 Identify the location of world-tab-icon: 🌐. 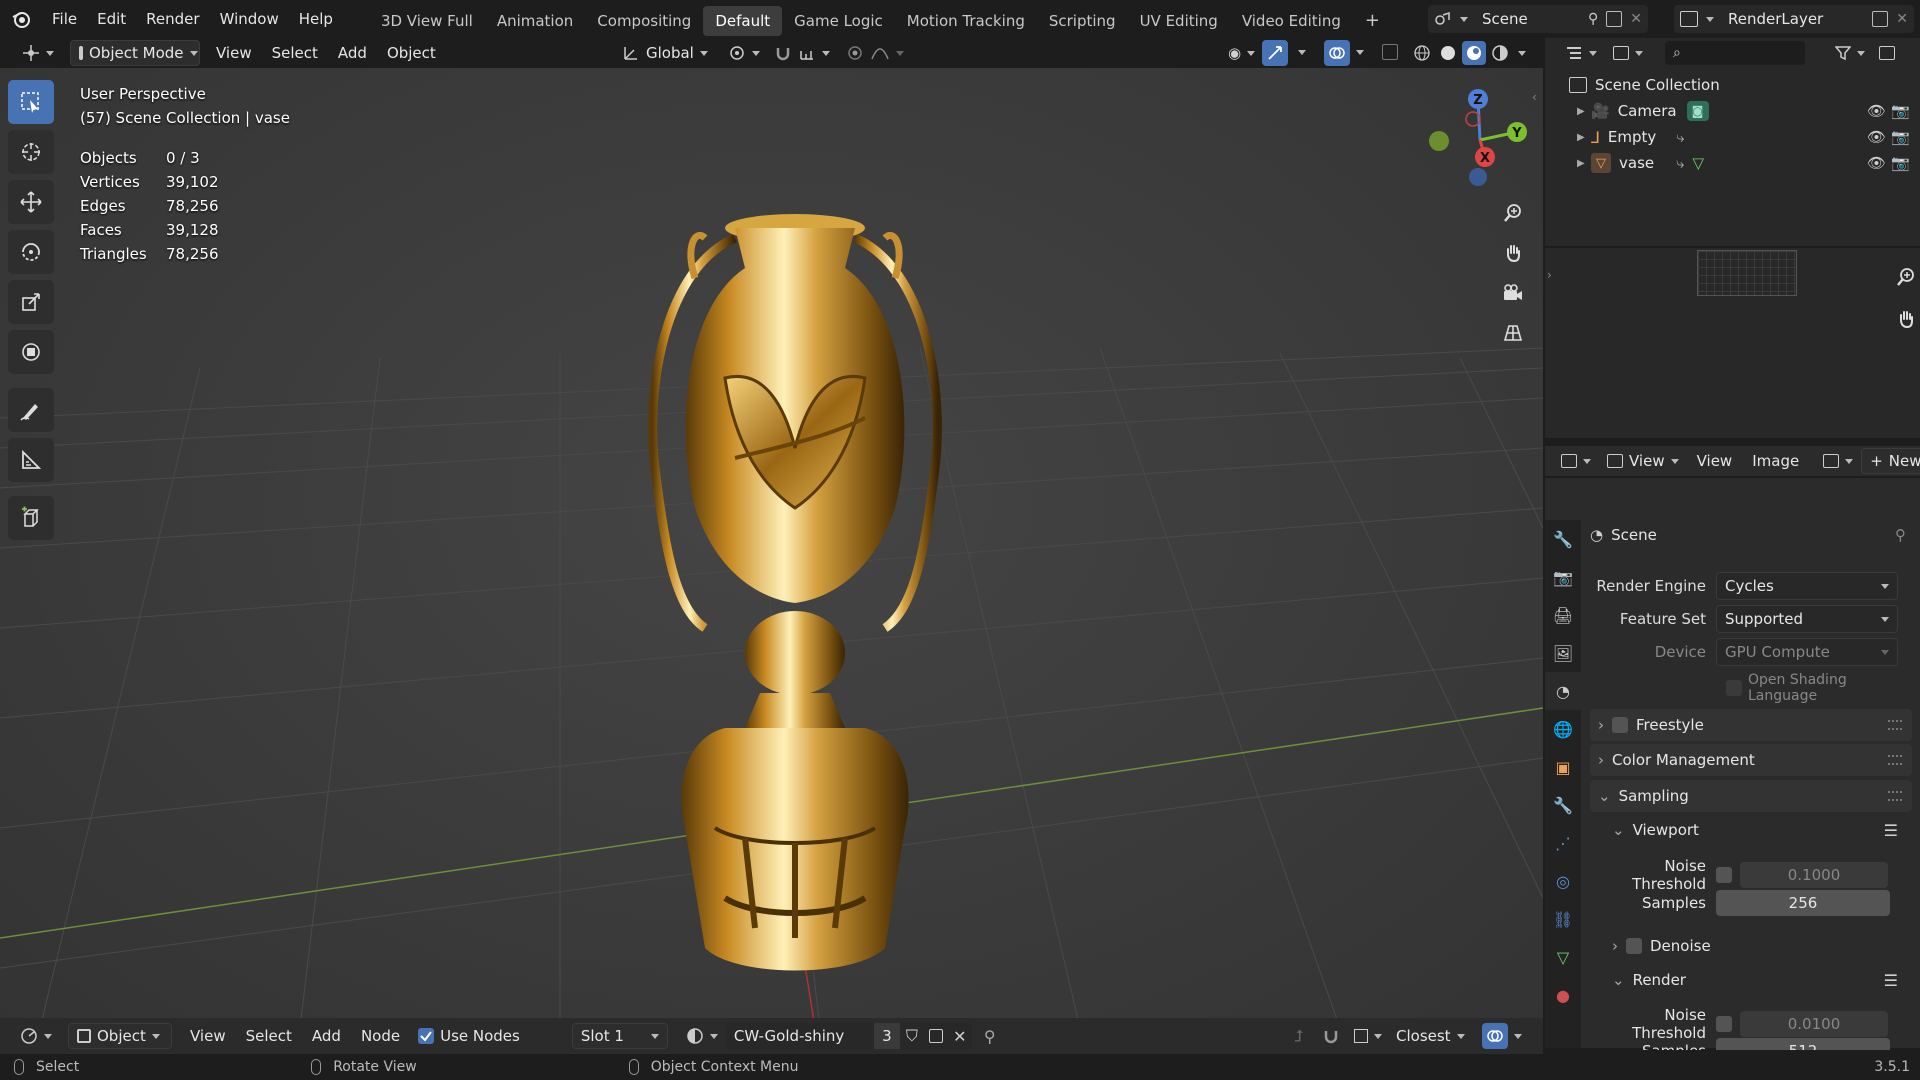
(1563, 729).